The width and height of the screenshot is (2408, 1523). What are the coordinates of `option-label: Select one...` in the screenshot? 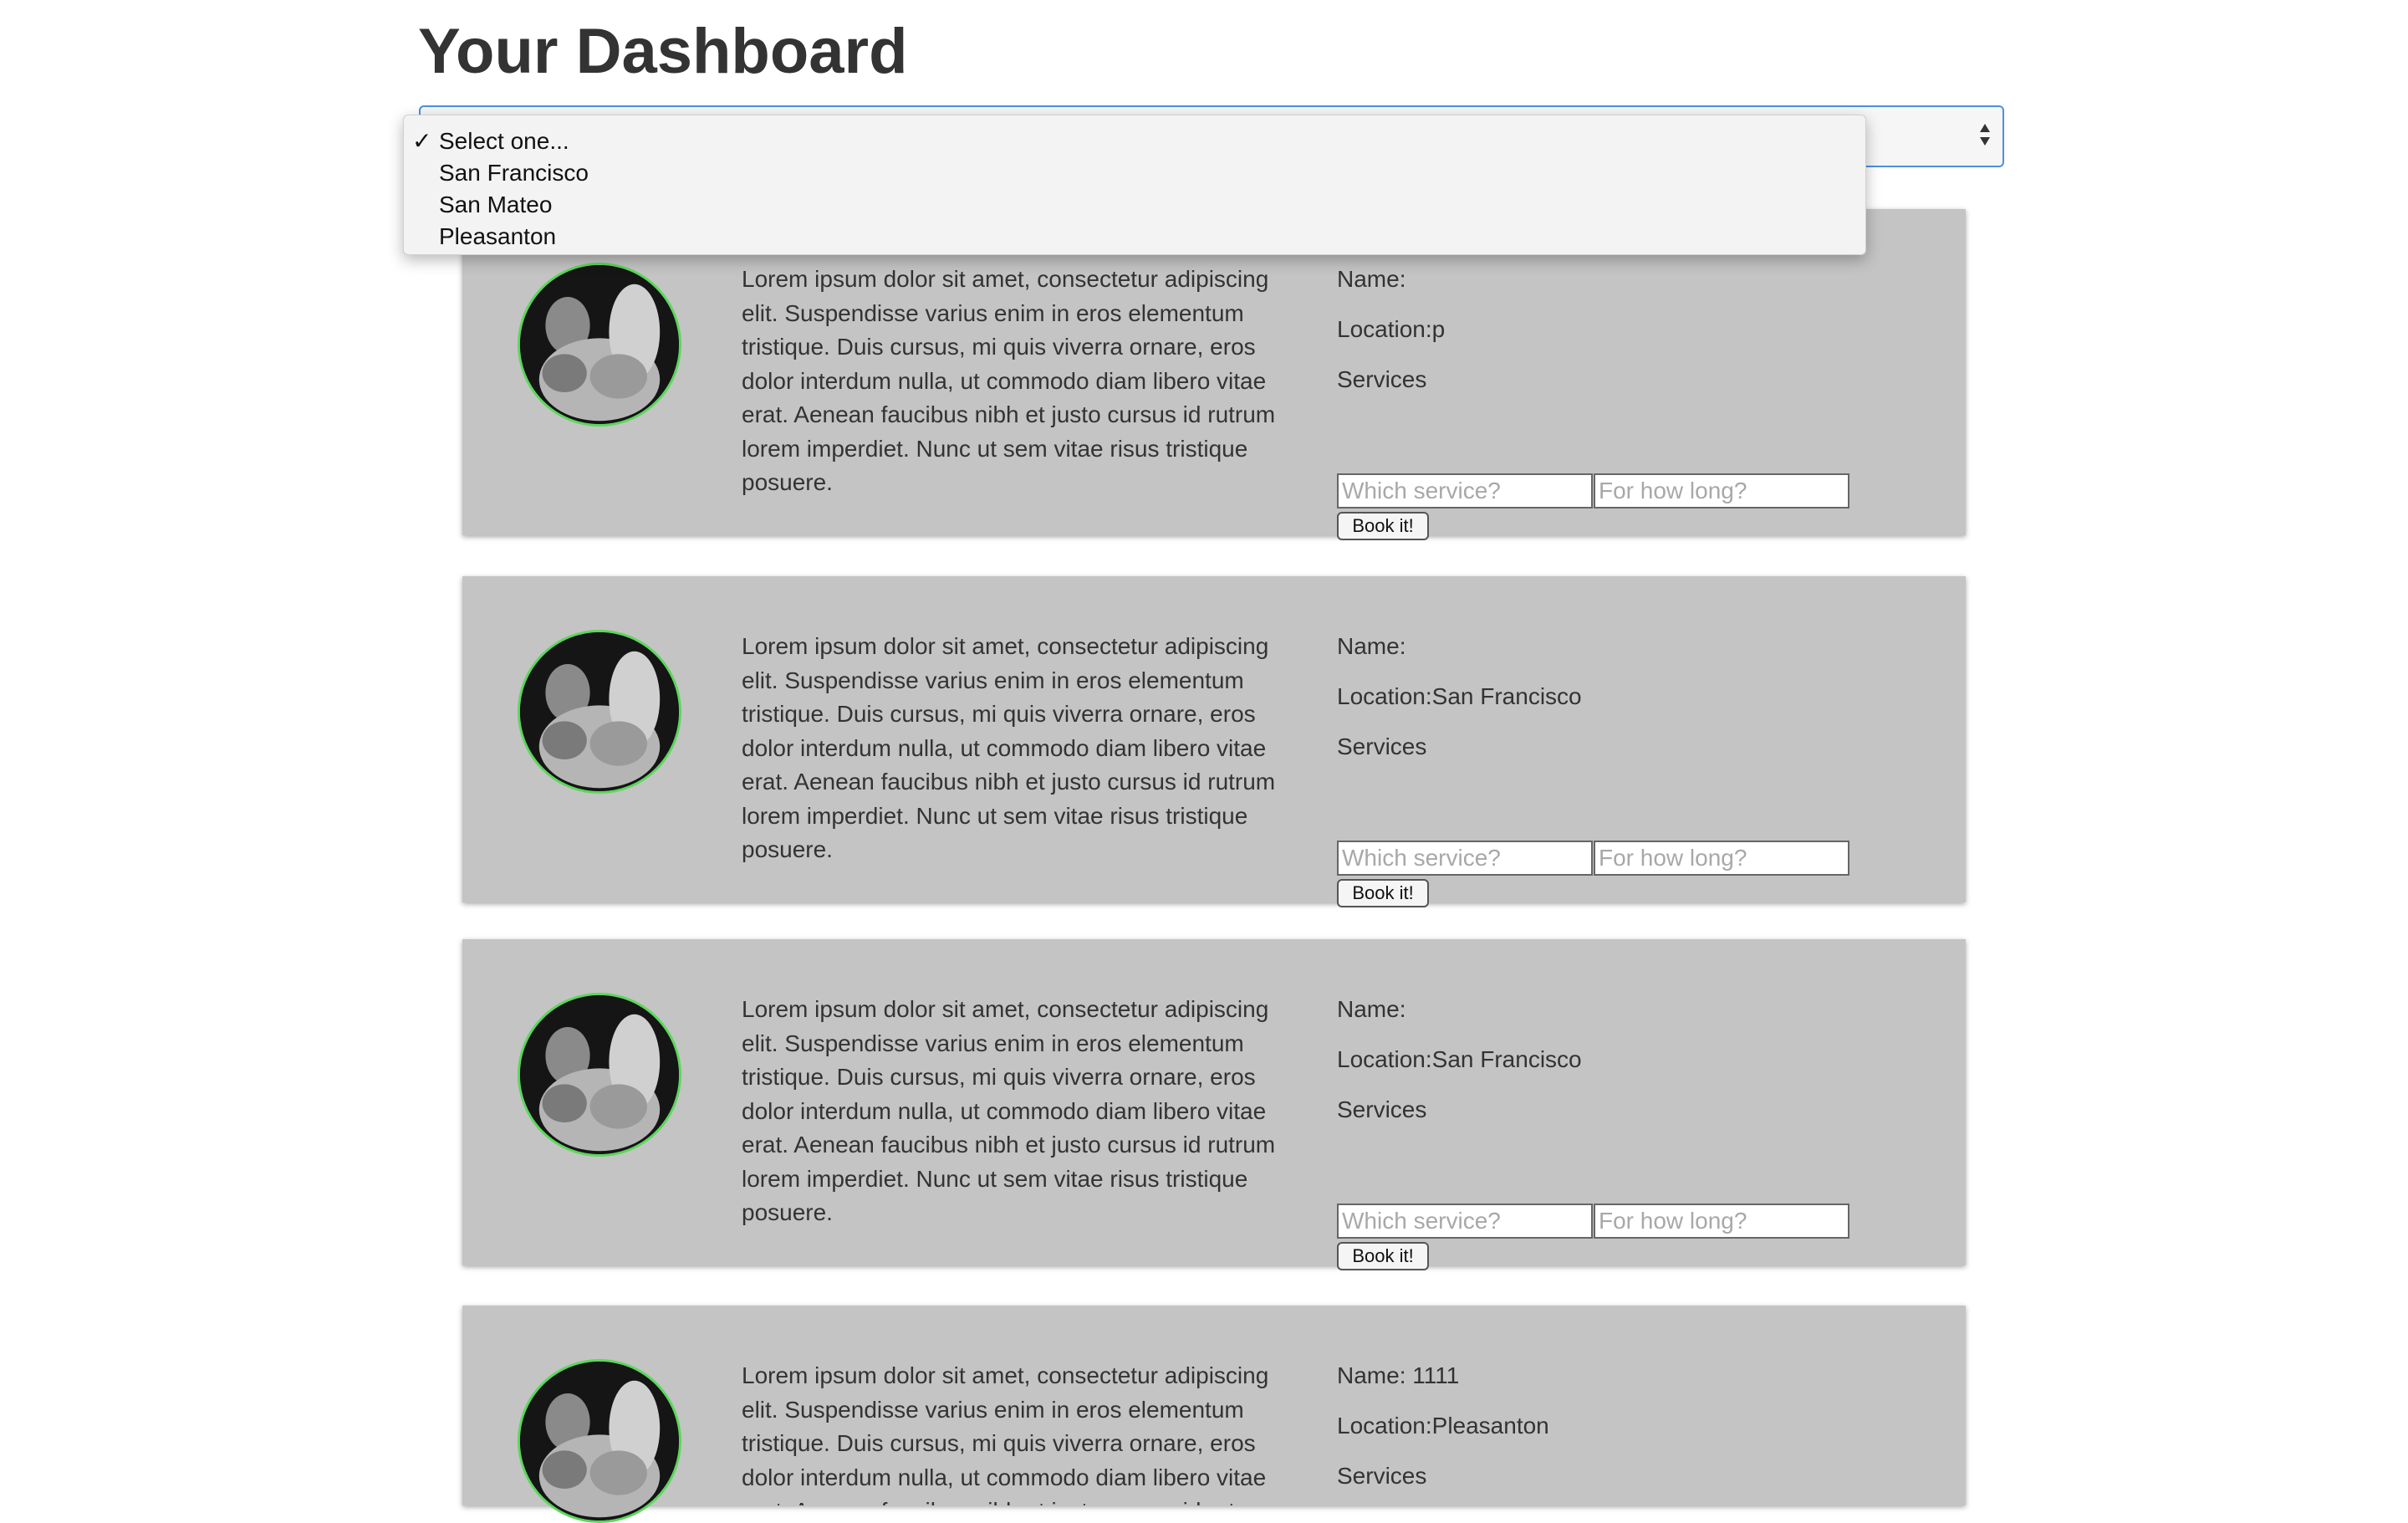 It's located at (504, 141).